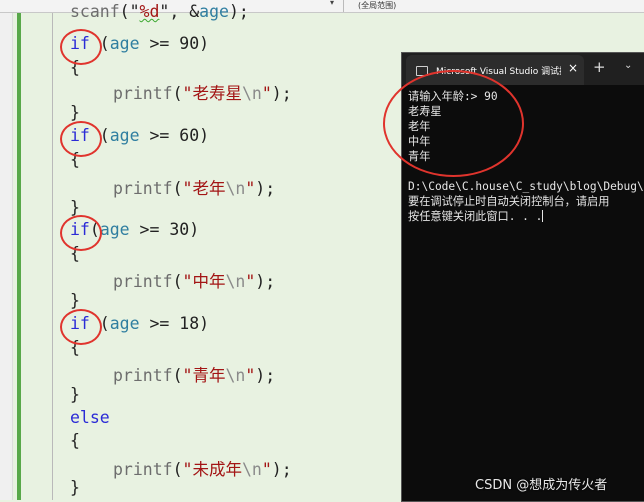 This screenshot has height=502, width=644. Describe the element at coordinates (599, 67) in the screenshot. I see `new-tab-button: +` at that location.